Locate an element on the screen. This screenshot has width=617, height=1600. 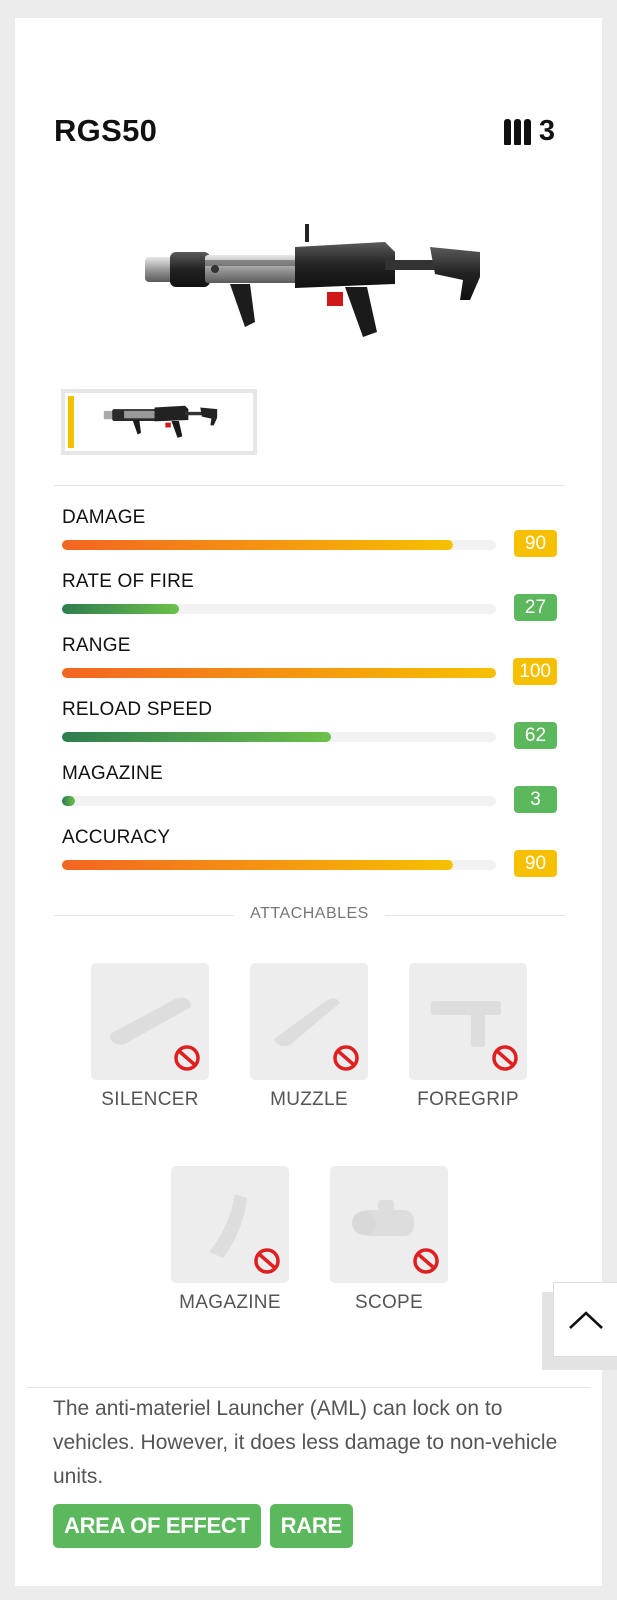
scroll-to-top-button is located at coordinates (585, 1319).